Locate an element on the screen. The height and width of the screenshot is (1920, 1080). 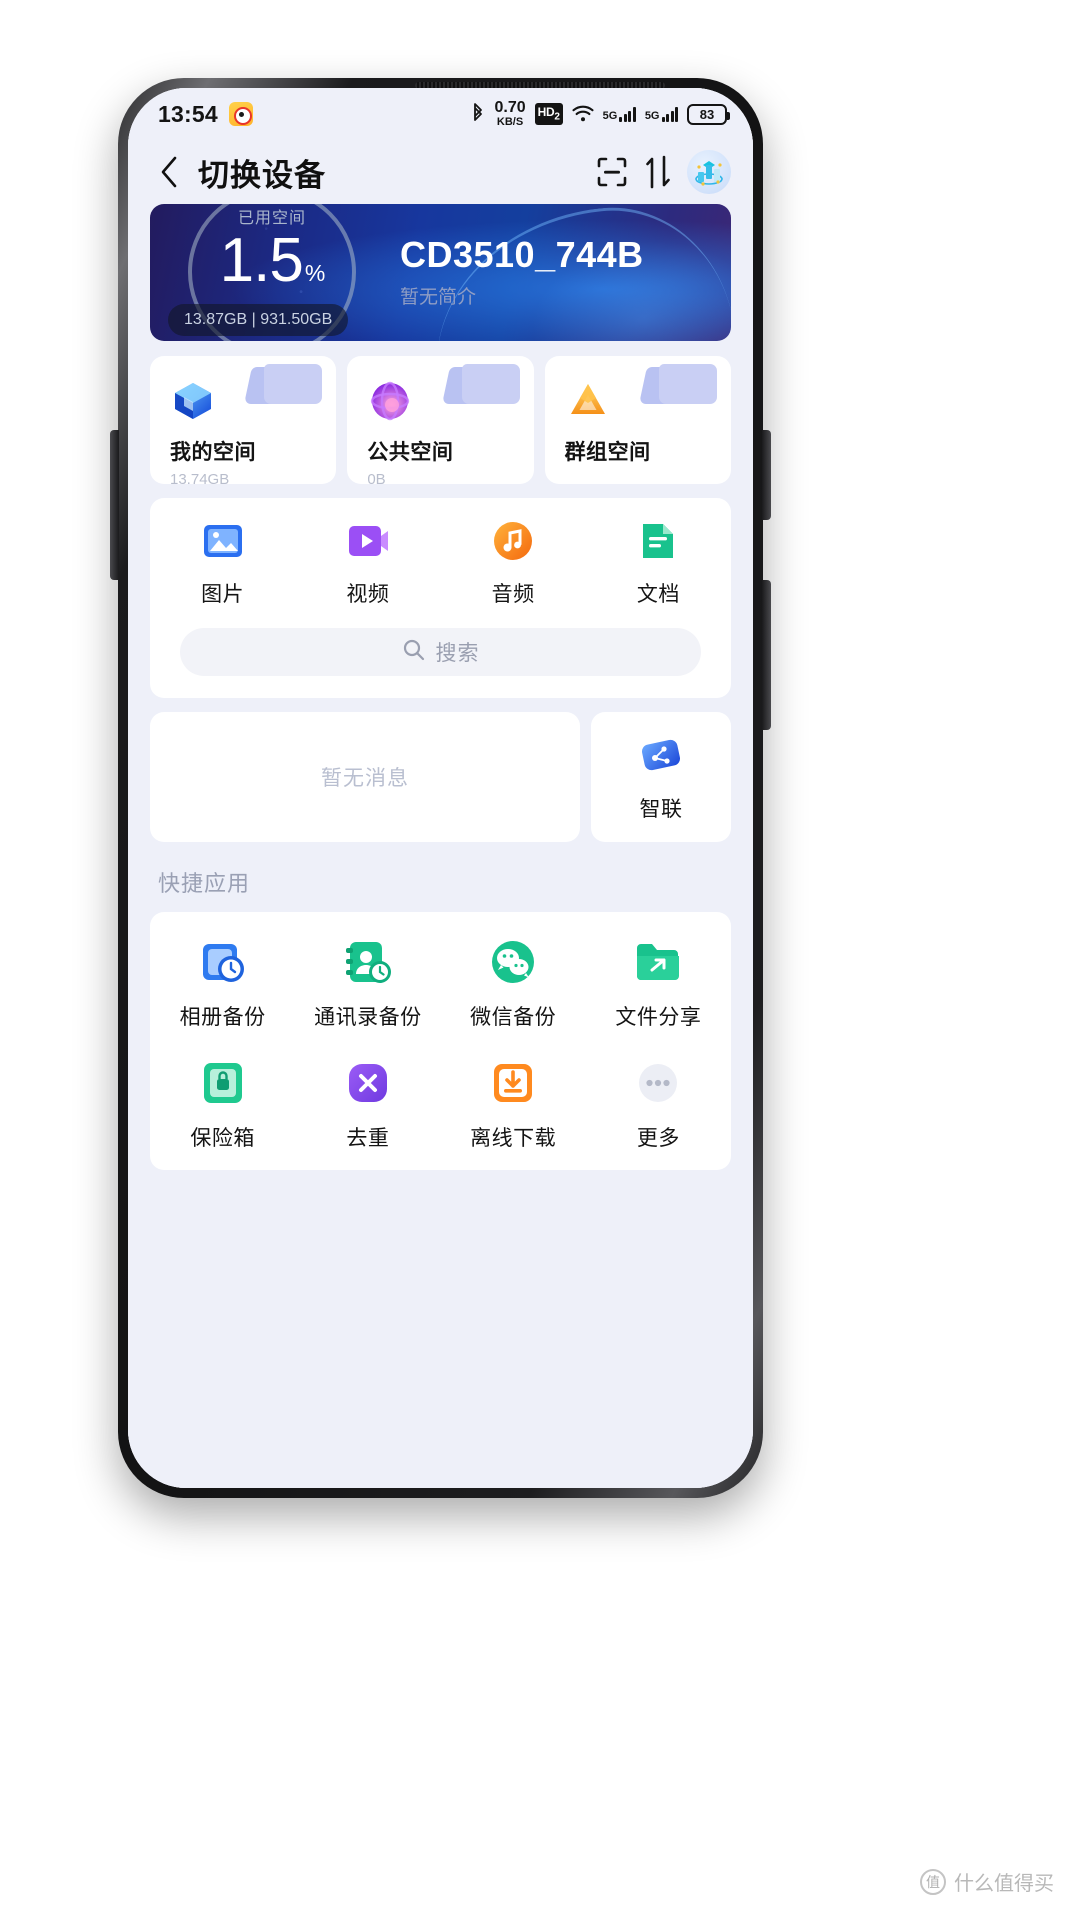
folder-card-my-space: 我的空间 13.74GB is located at coordinates (243, 420).